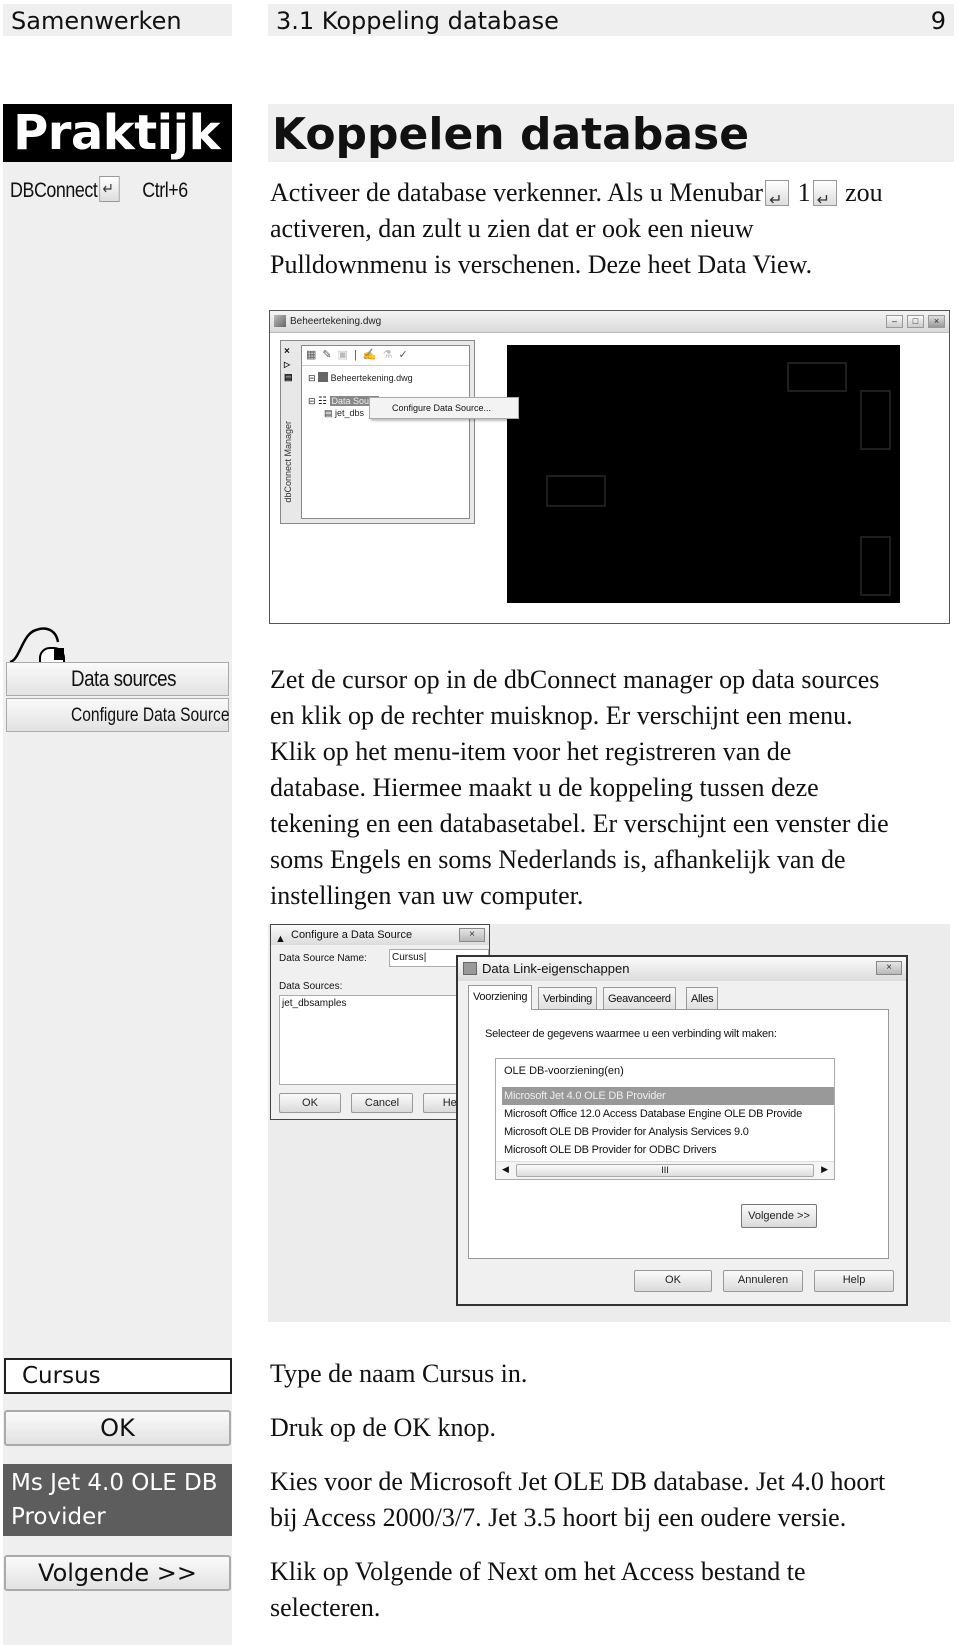 Image resolution: width=960 pixels, height=1645 pixels. Describe the element at coordinates (639, 998) in the screenshot. I see `tab-geavanceerd: Geavanceerd` at that location.